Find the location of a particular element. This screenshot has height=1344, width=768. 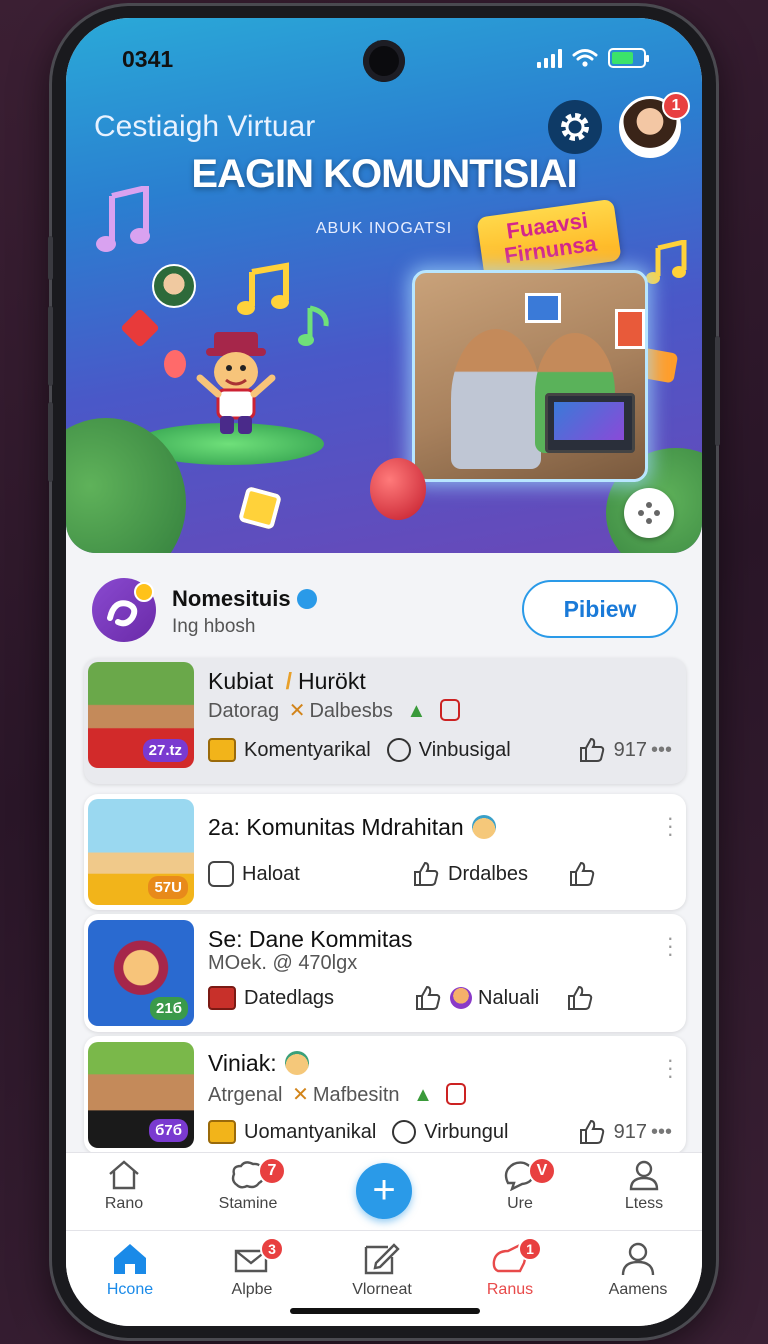

notification-icon is located at coordinates (140, 328).